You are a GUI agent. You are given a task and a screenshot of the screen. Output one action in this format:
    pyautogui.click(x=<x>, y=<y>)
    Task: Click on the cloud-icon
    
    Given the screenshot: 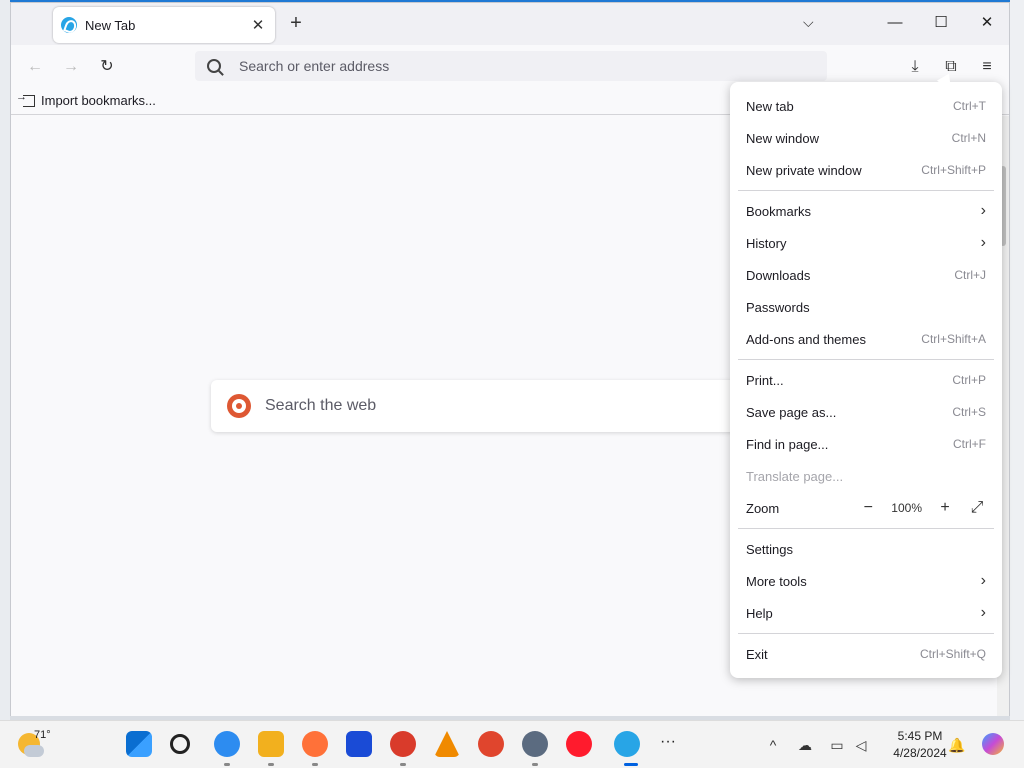 What is the action you would take?
    pyautogui.click(x=34, y=751)
    